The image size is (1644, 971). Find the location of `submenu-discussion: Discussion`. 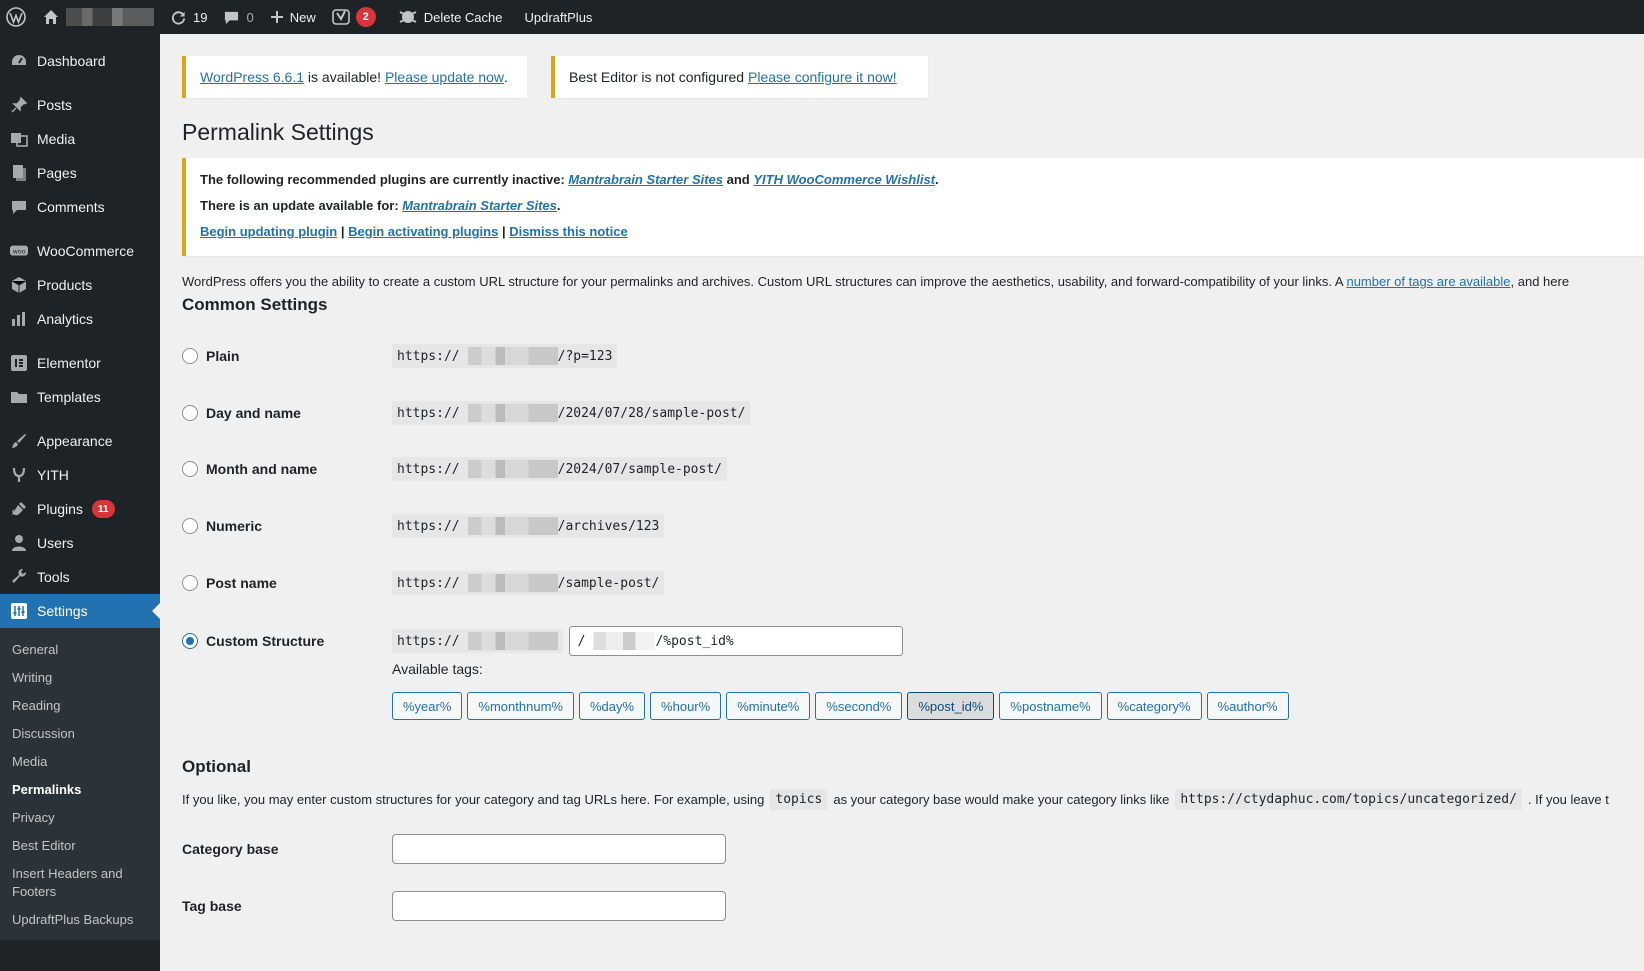

submenu-discussion: Discussion is located at coordinates (80, 734).